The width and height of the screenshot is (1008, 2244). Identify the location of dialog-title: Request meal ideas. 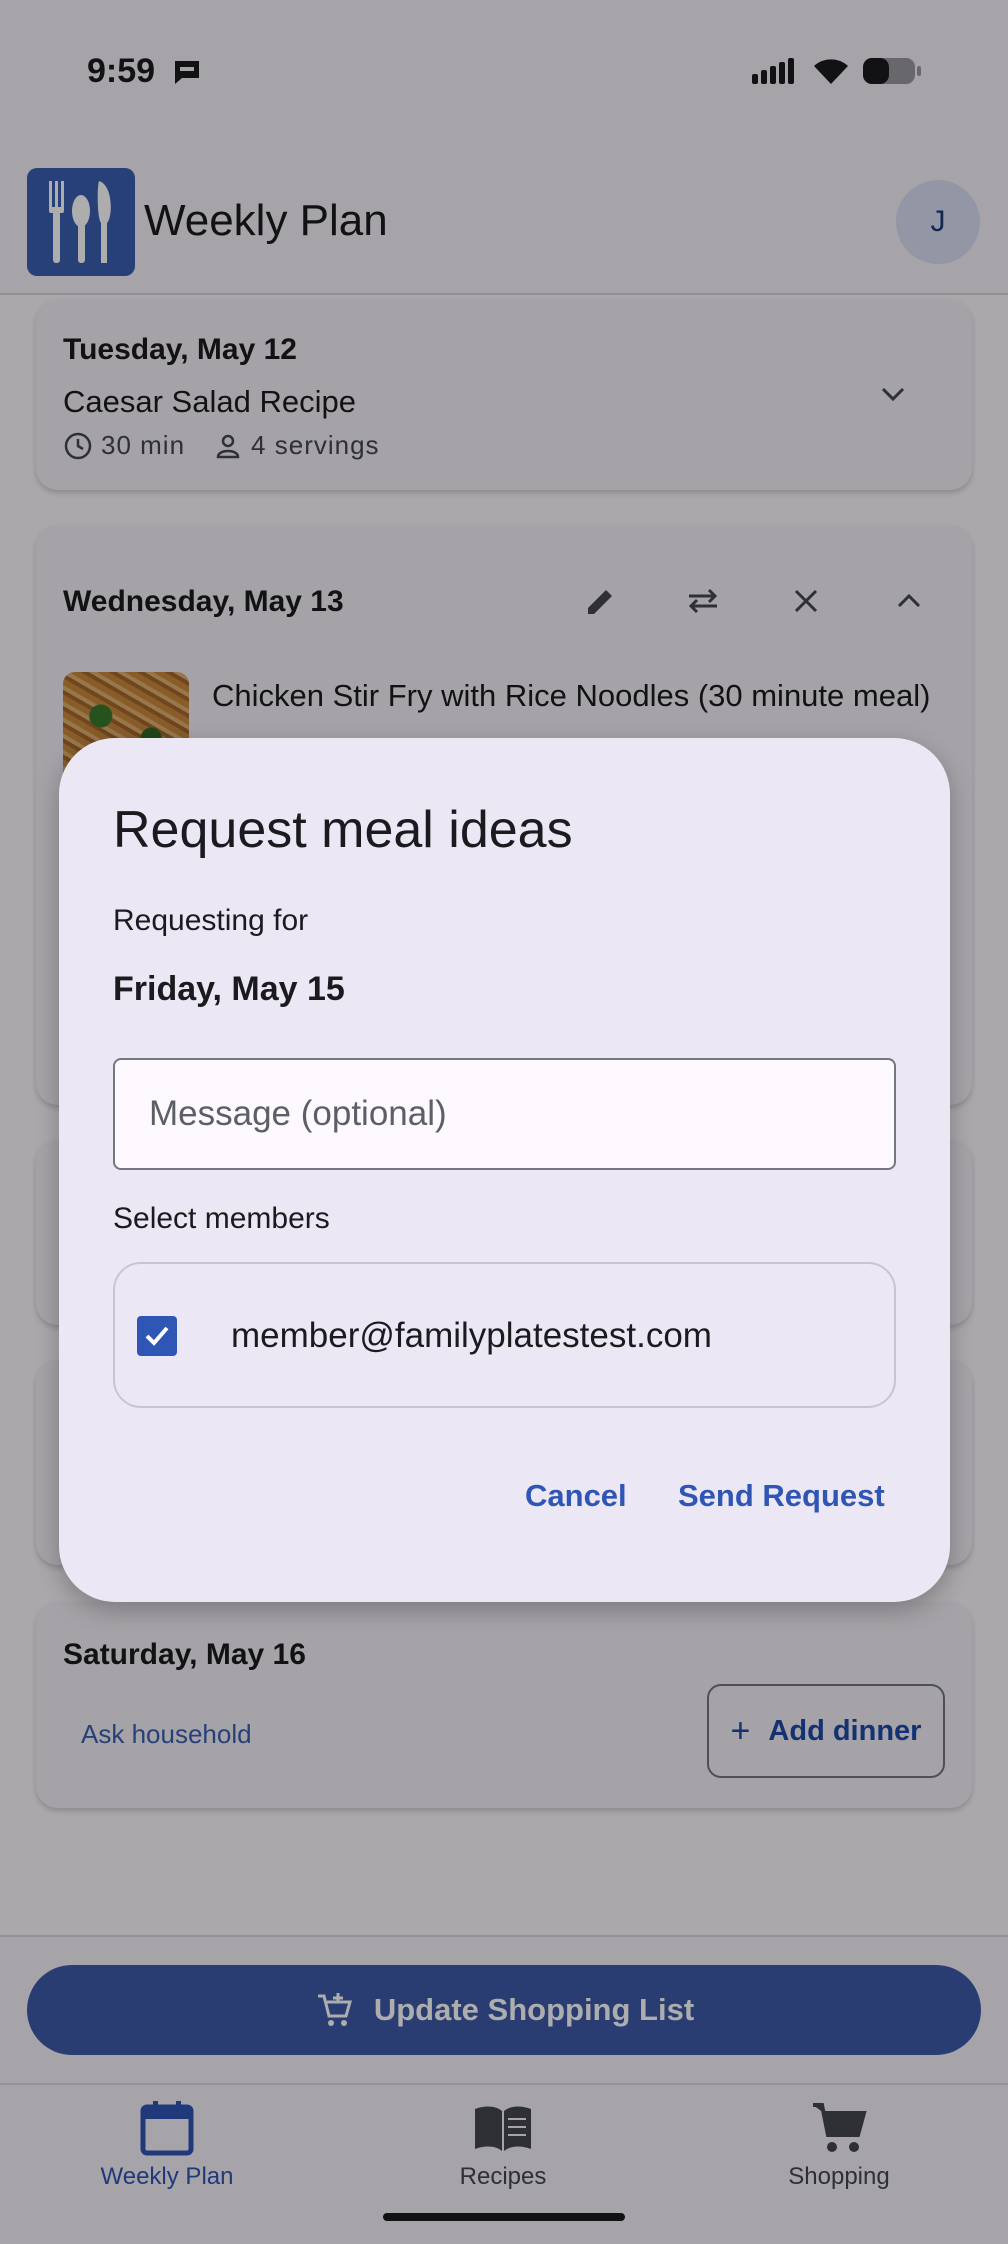
(343, 830).